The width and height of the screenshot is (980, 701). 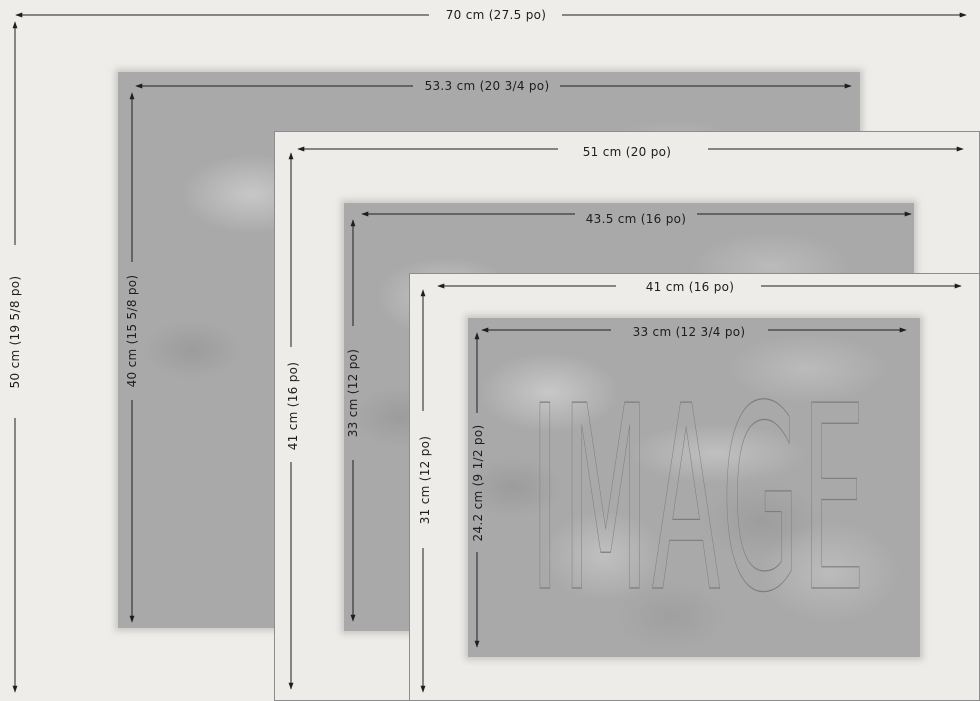 I want to click on image-placeholder-word: IMAGE, so click(x=699, y=500).